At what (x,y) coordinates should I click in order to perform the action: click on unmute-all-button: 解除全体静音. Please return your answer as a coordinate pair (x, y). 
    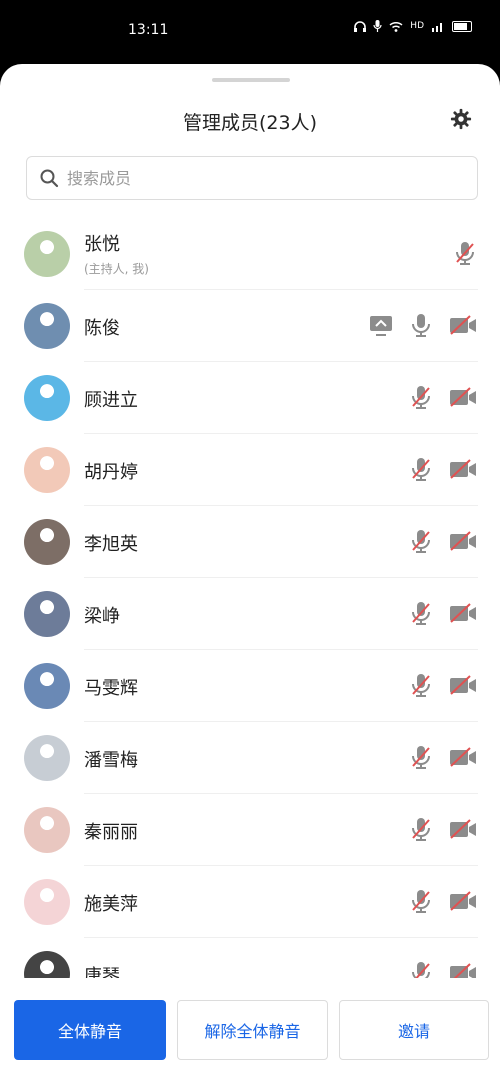
    Looking at the image, I should click on (252, 1030).